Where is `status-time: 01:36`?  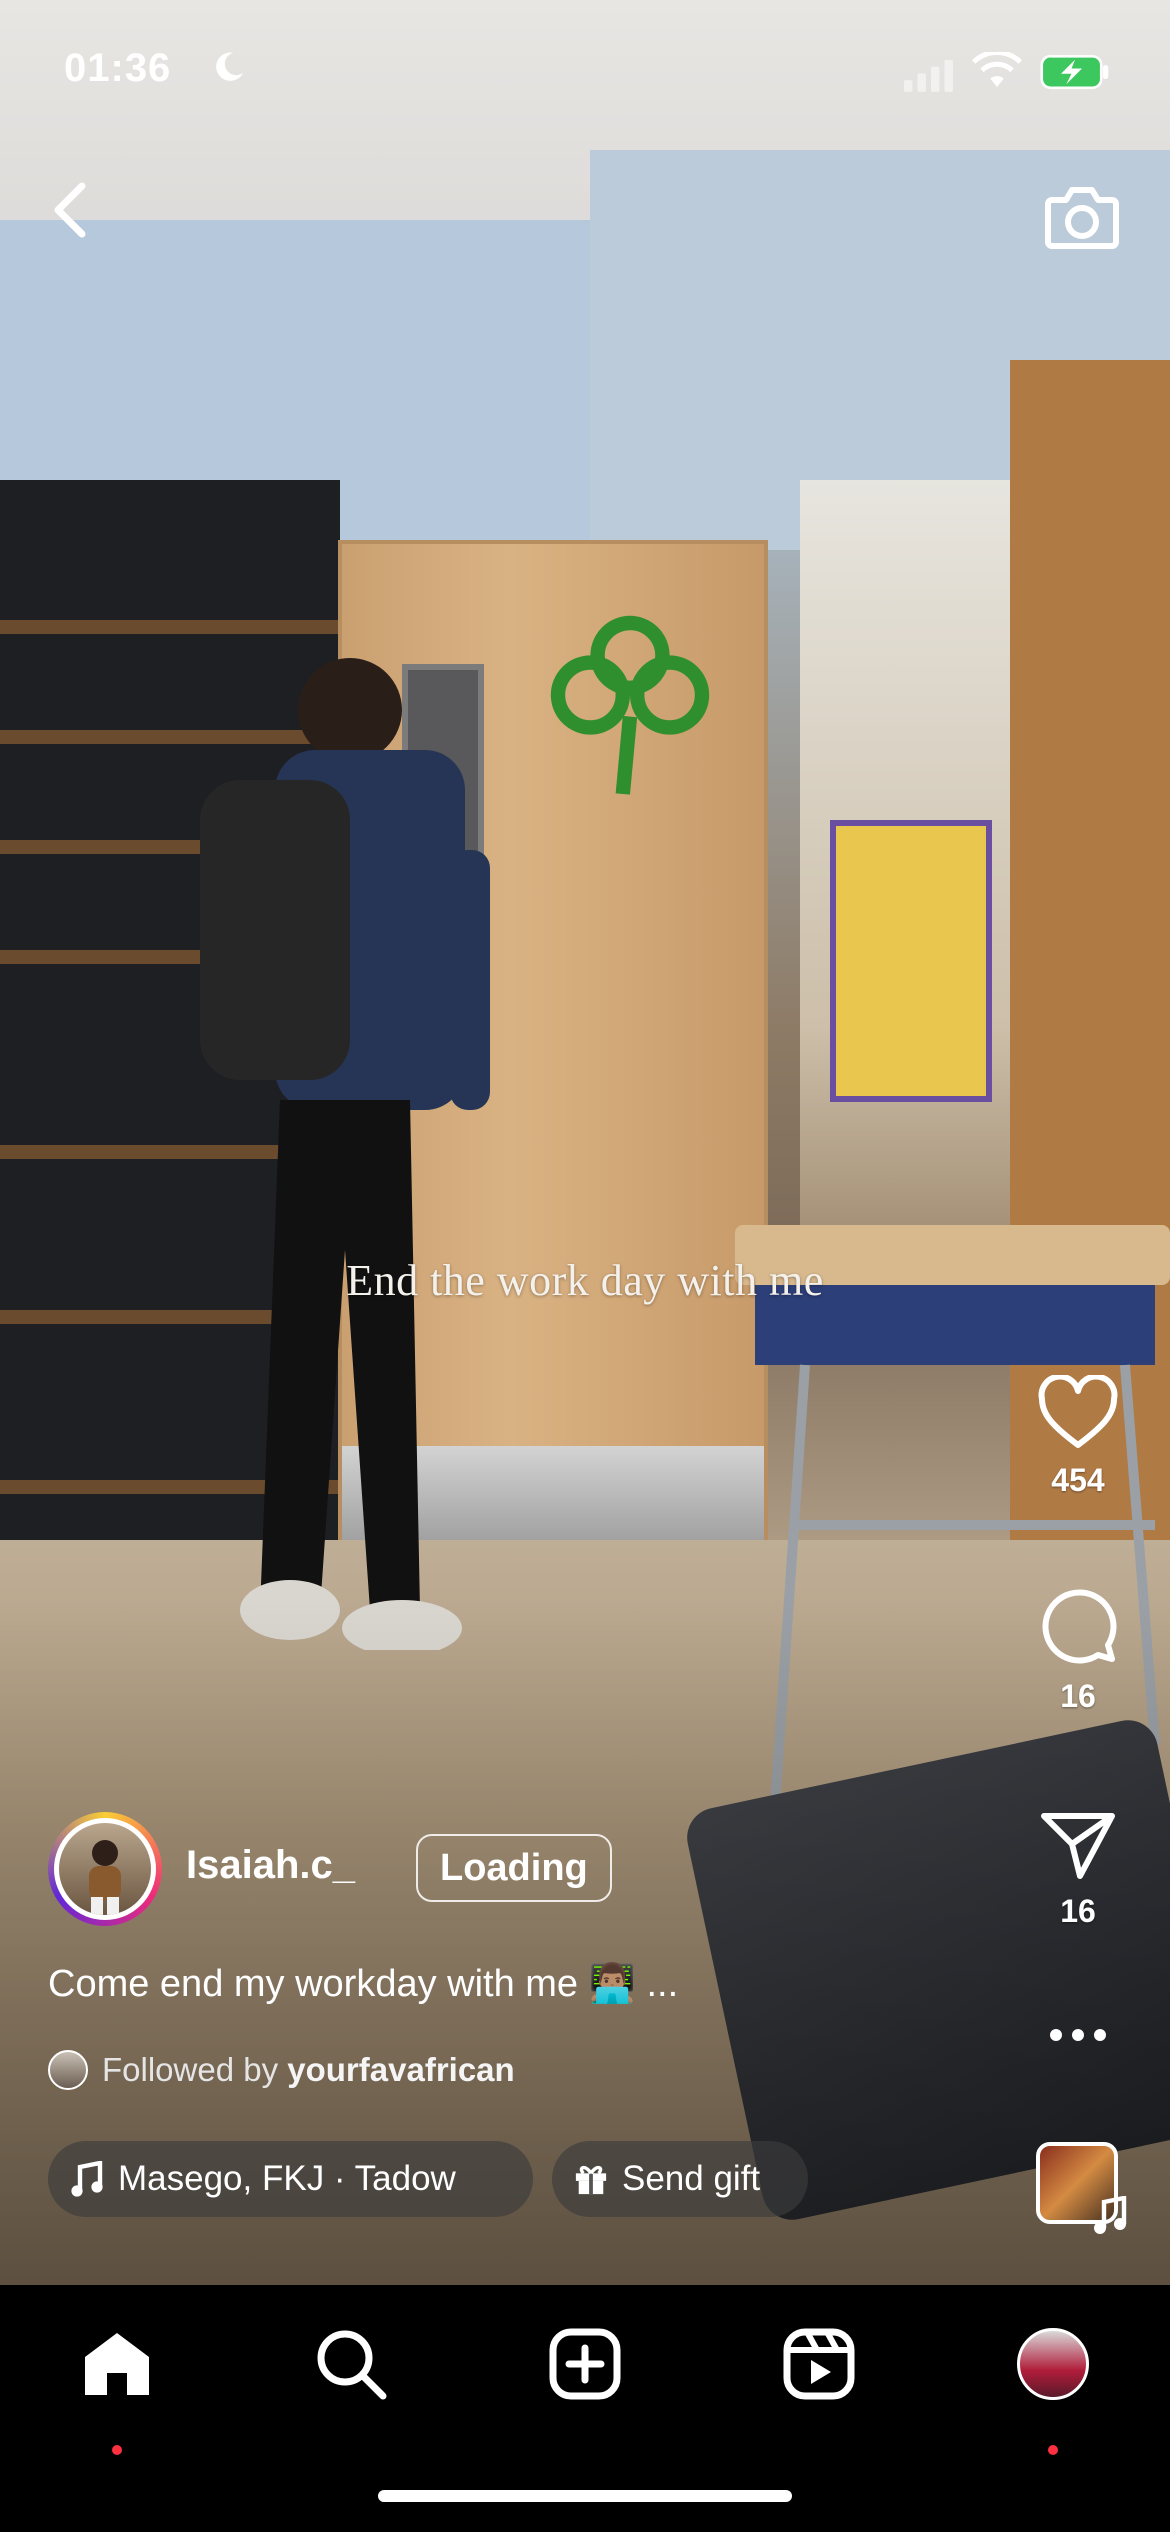
status-time: 01:36 is located at coordinates (118, 68).